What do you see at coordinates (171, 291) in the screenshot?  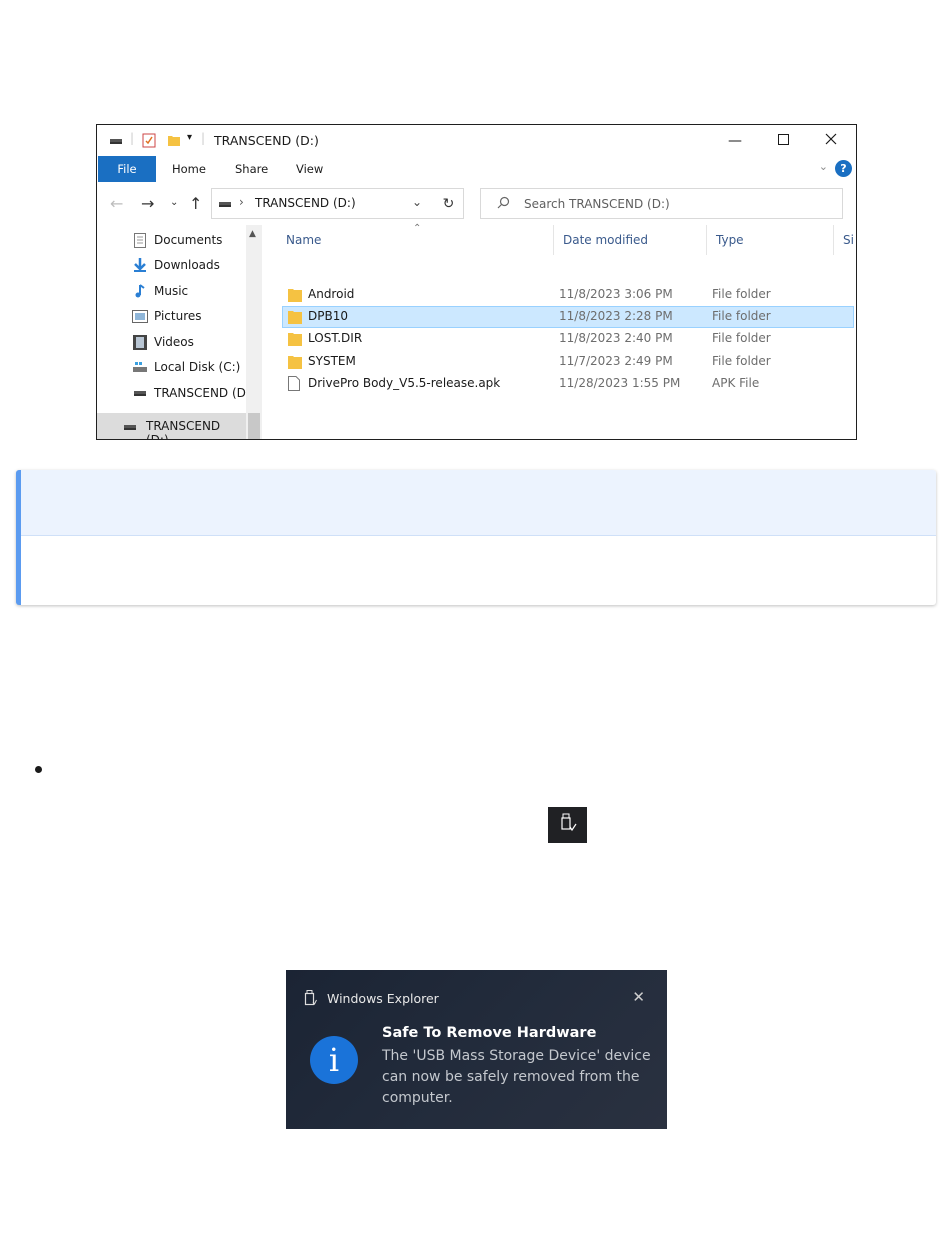 I see `nav-item-label: Music` at bounding box center [171, 291].